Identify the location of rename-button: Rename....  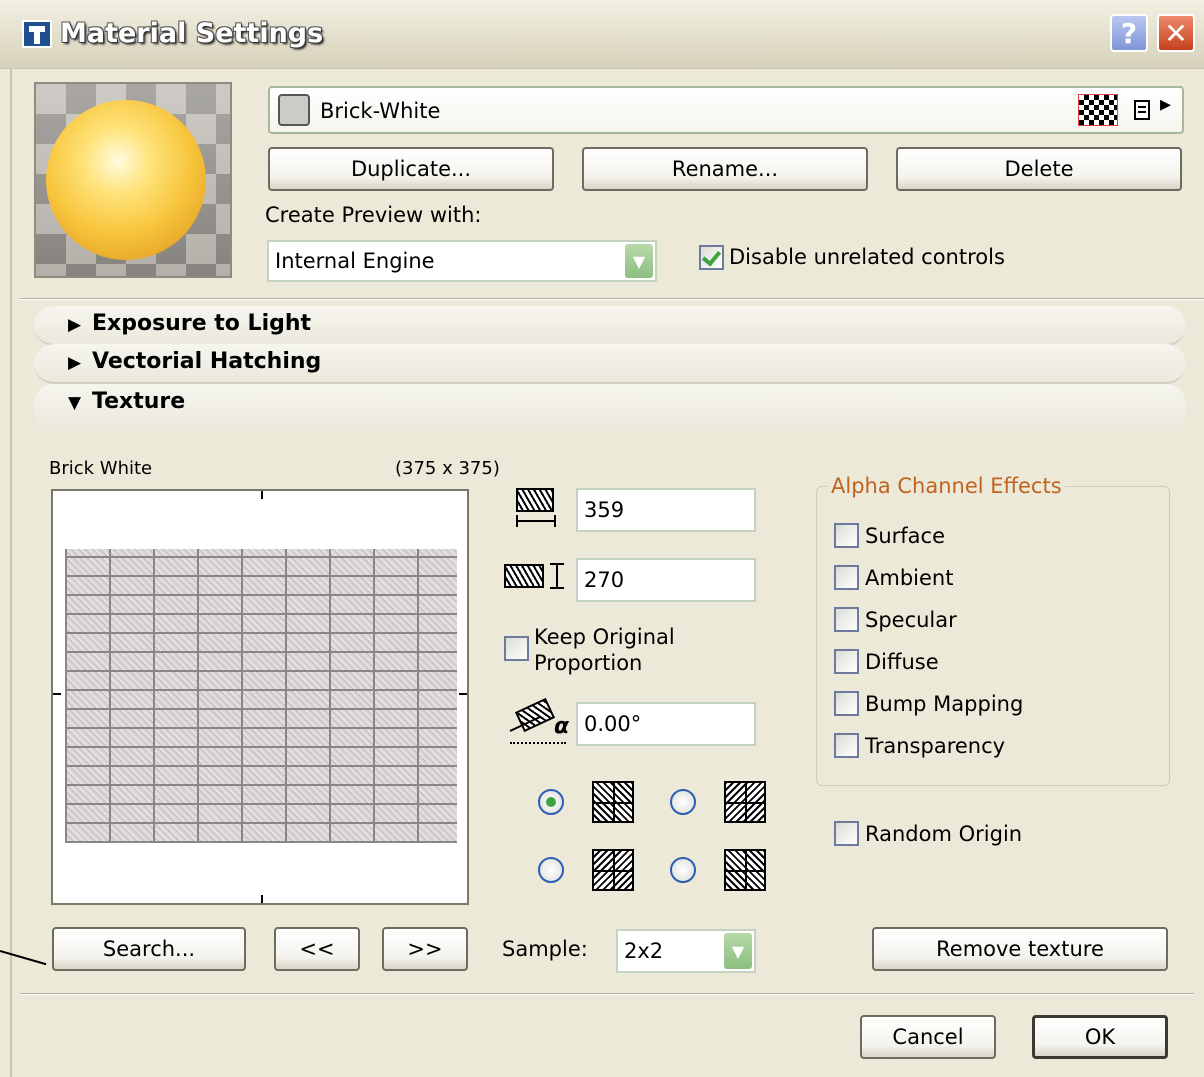
(725, 169).